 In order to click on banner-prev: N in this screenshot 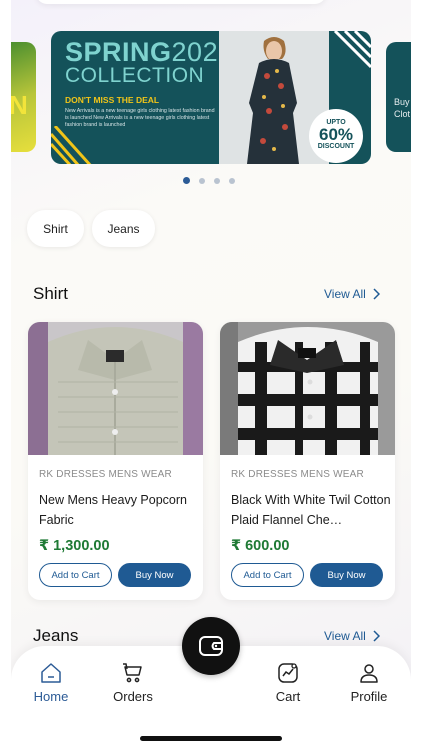, I will do `click(23, 97)`.